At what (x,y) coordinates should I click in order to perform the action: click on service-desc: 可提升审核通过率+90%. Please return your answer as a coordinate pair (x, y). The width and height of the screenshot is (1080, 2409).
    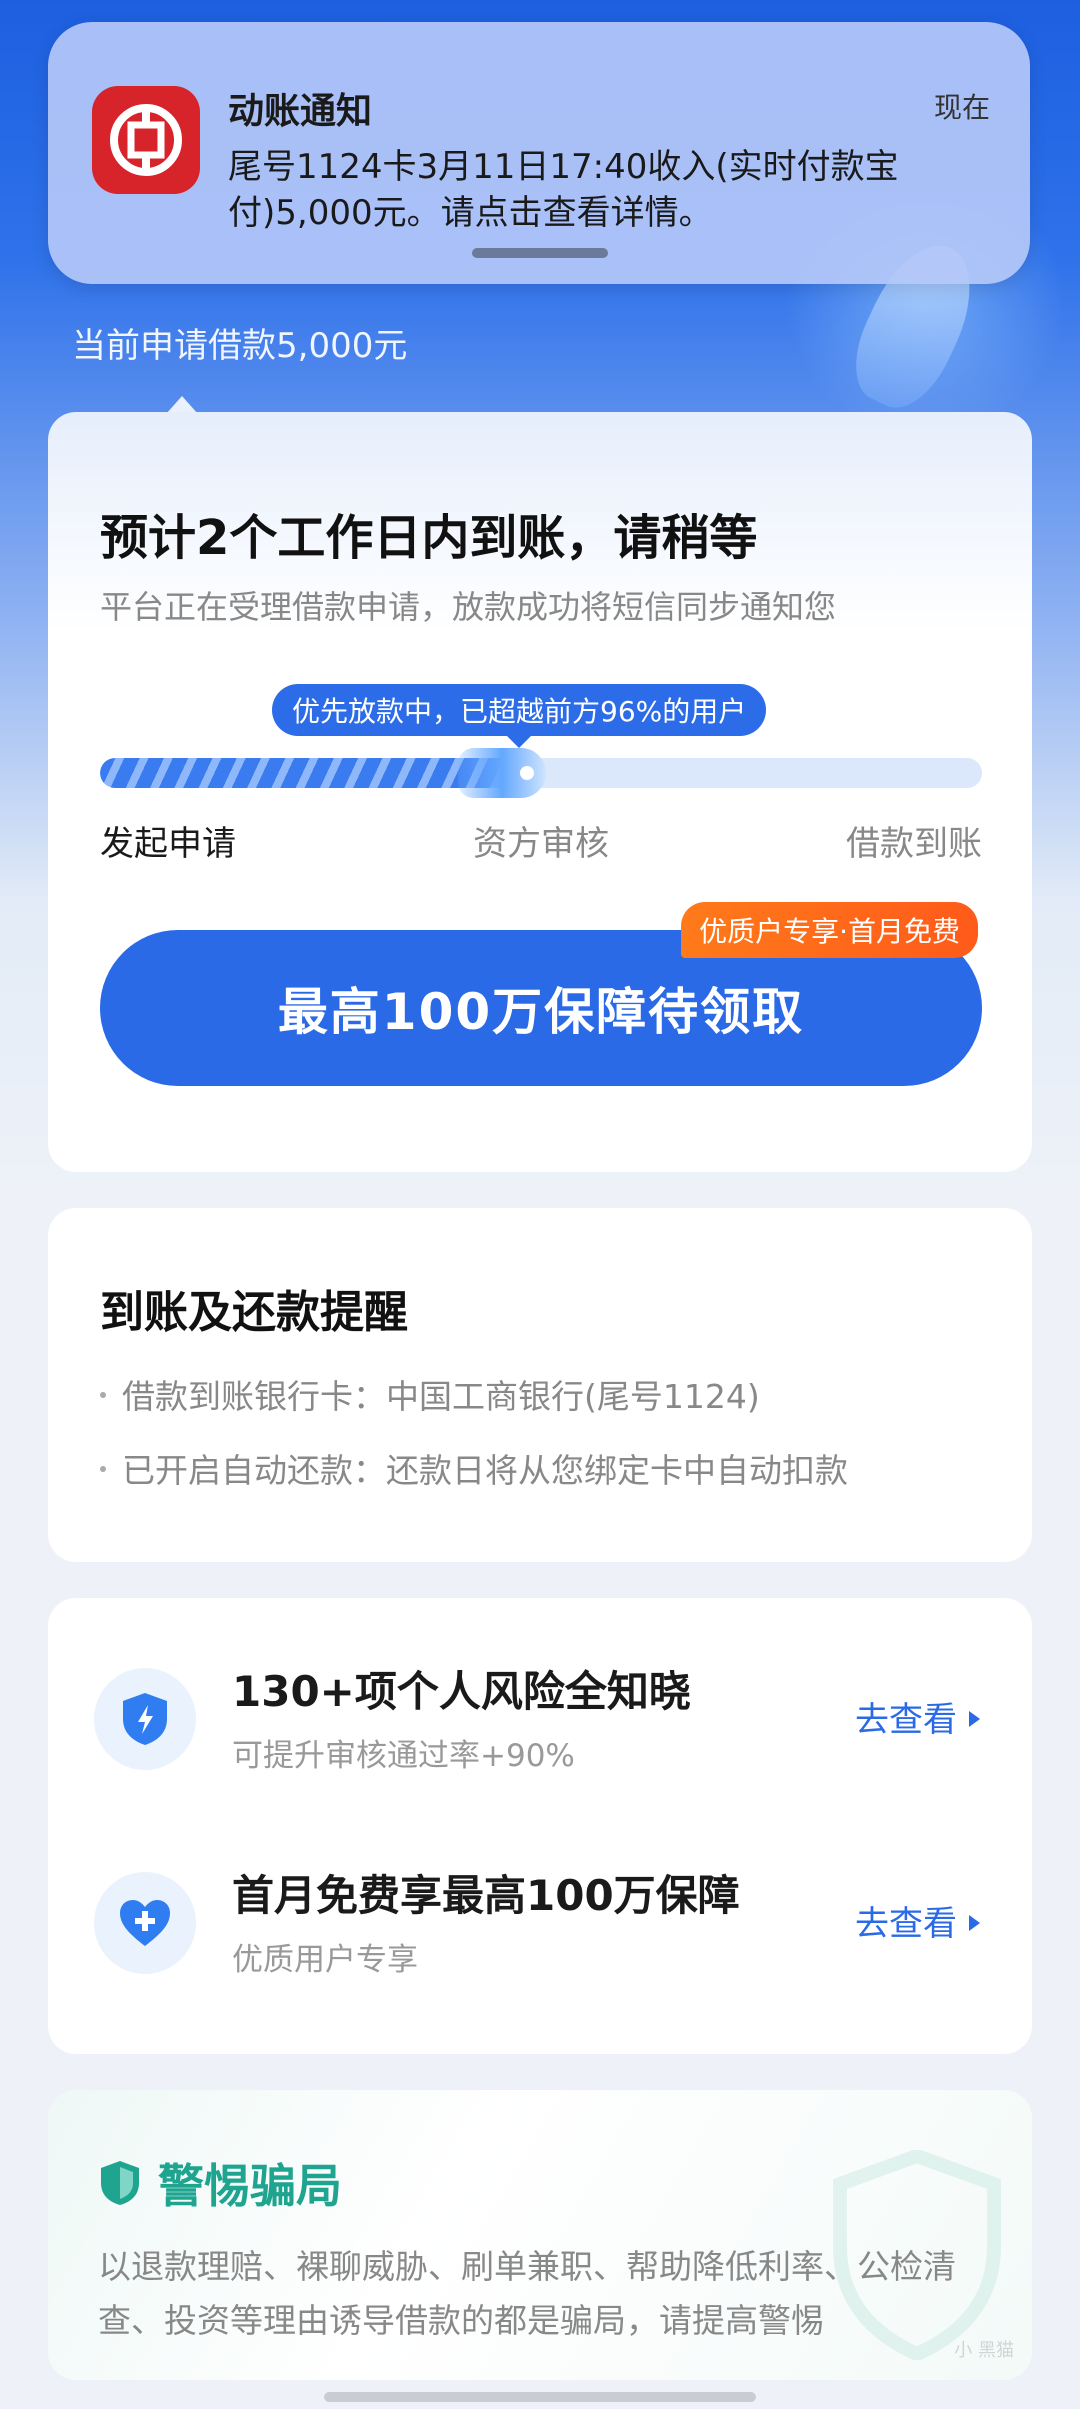
    Looking at the image, I should click on (403, 1756).